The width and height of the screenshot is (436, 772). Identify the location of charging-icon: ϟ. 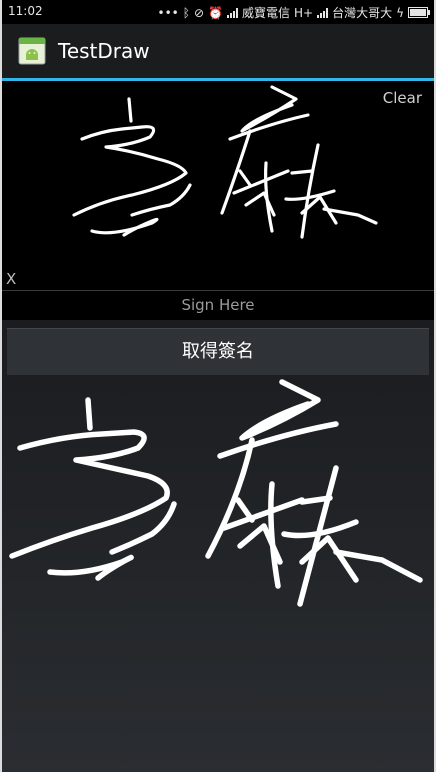
(400, 12).